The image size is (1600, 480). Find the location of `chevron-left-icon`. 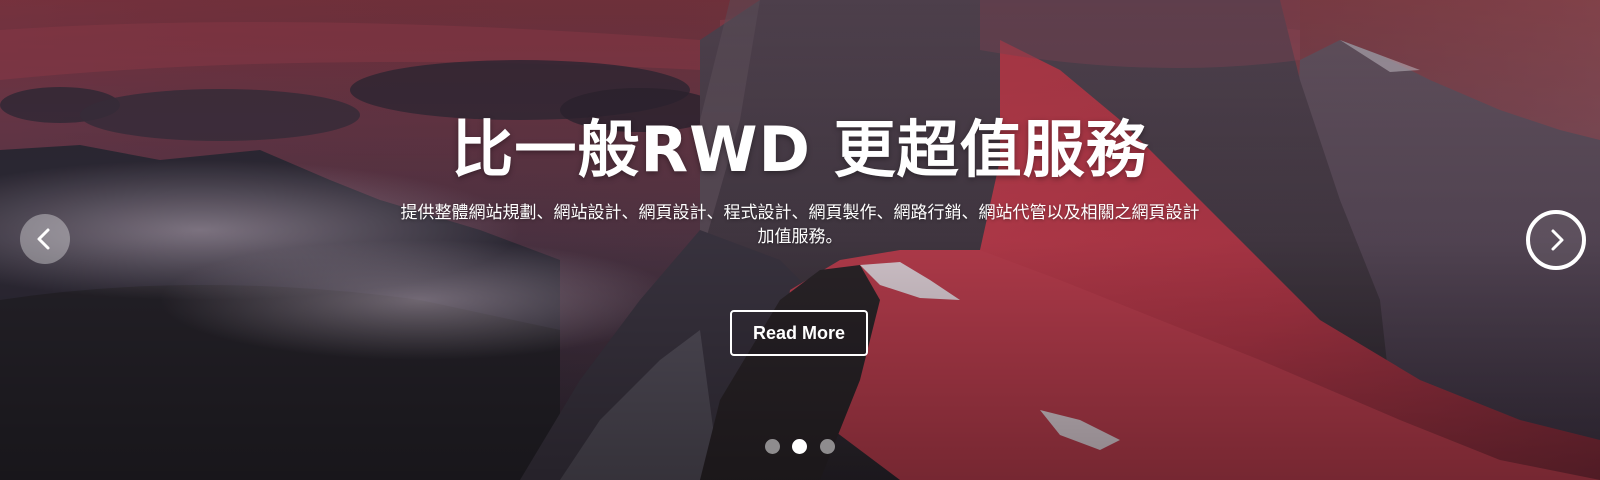

chevron-left-icon is located at coordinates (43, 239).